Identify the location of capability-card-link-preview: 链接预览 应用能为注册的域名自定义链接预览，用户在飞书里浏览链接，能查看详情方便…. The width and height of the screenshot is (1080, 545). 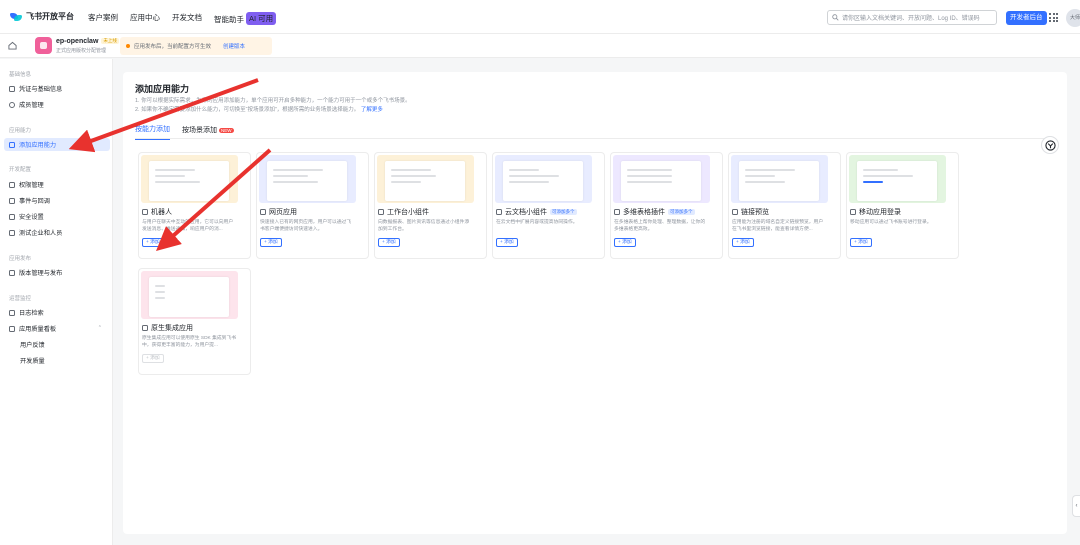
(784, 205).